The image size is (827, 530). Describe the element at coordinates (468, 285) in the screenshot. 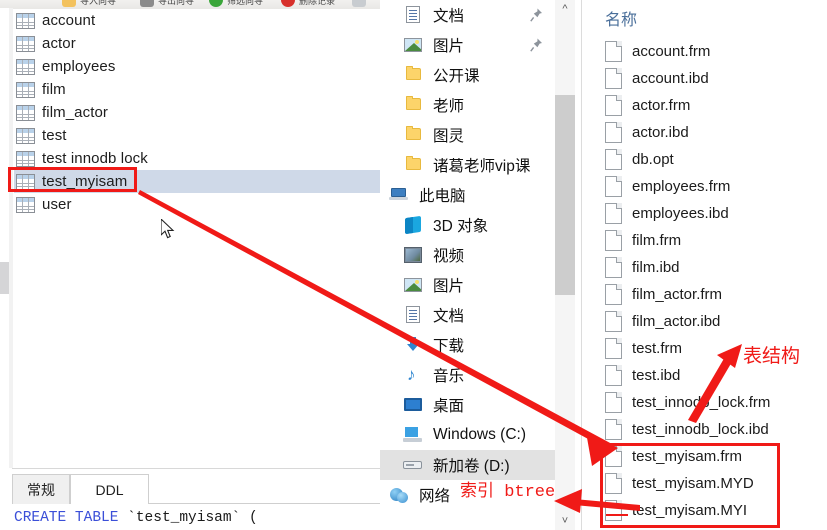

I see `nav-item-9: 图片` at that location.